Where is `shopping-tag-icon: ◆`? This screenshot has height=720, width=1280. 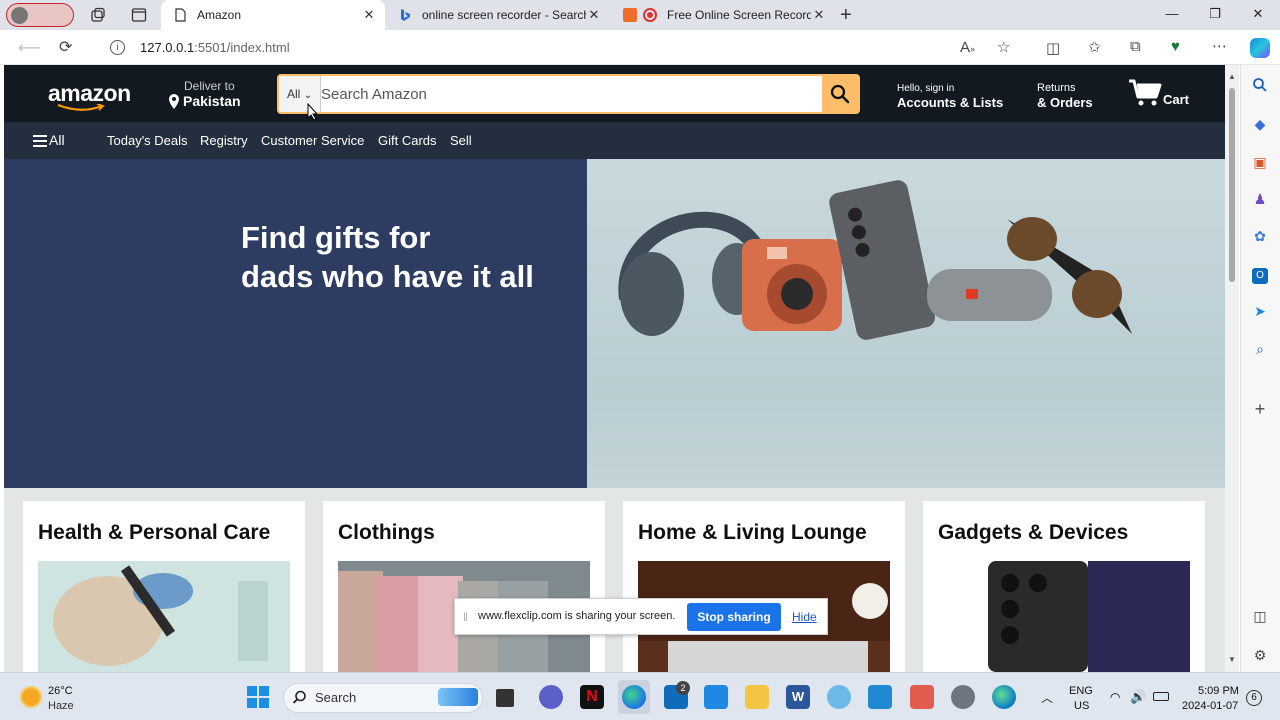 shopping-tag-icon: ◆ is located at coordinates (1260, 124).